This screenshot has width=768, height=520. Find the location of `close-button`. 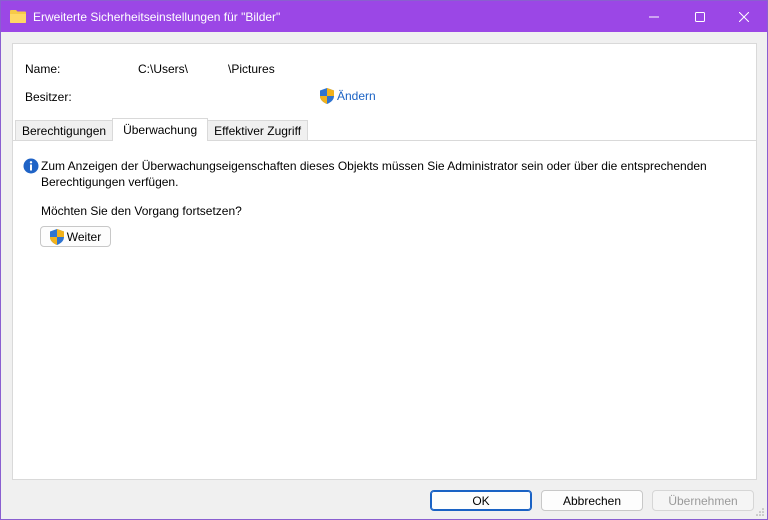

close-button is located at coordinates (744, 16).